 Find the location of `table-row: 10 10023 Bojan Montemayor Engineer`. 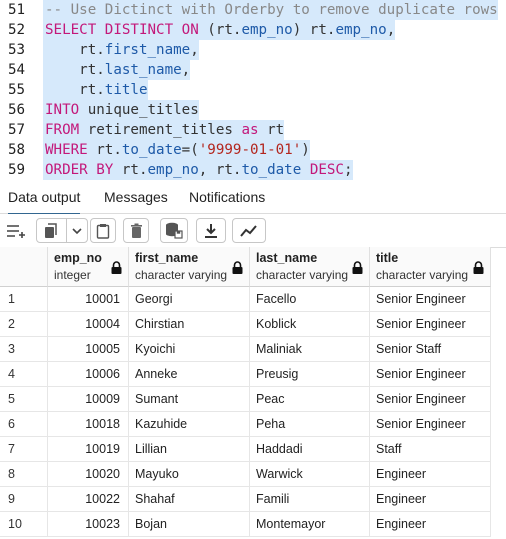

table-row: 10 10023 Bojan Montemayor Engineer is located at coordinates (253, 524).